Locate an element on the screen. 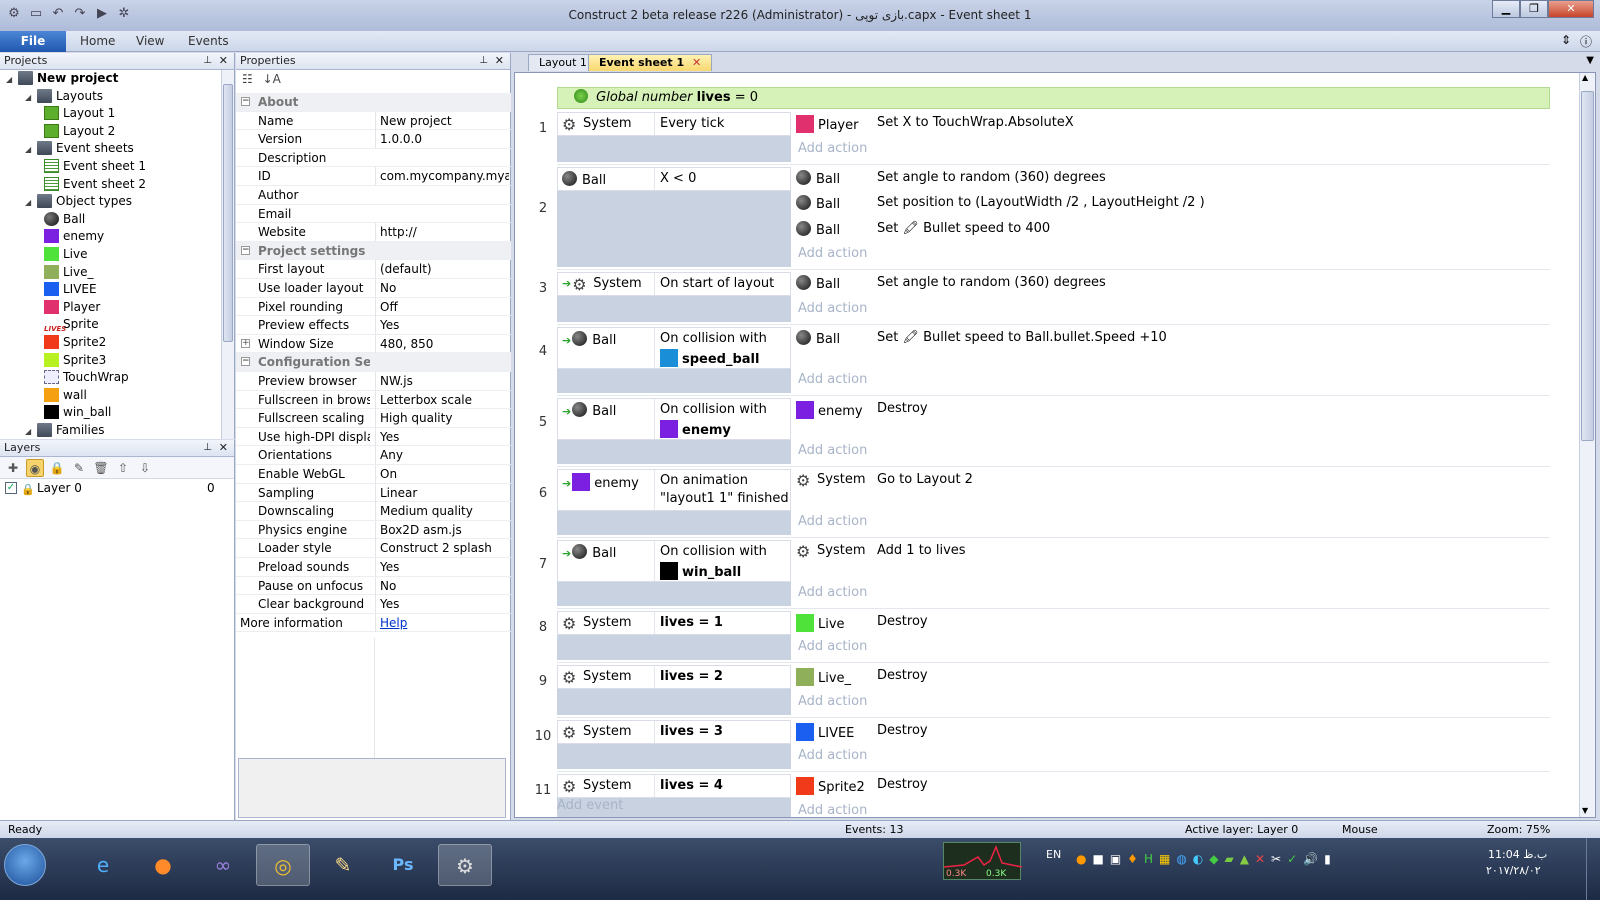  file-menu-button: File is located at coordinates (33, 41).